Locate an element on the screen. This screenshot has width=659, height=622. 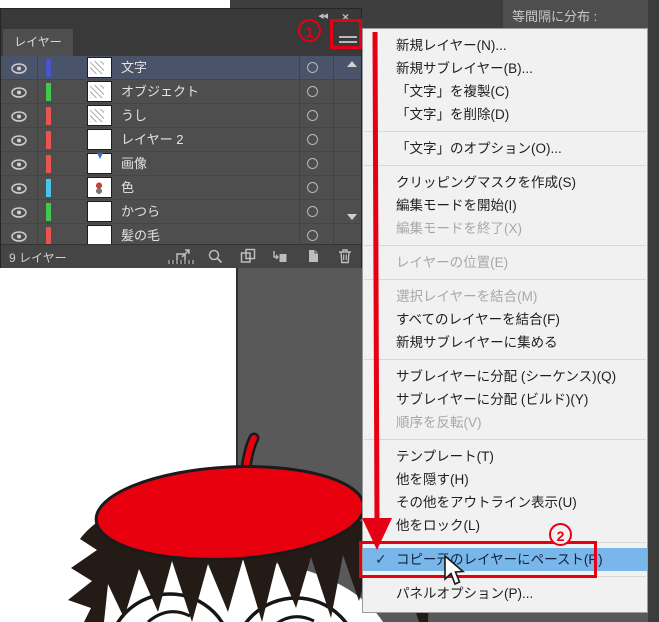
menu-item-hide-others: 他を隠す(H) is located at coordinates (505, 479).